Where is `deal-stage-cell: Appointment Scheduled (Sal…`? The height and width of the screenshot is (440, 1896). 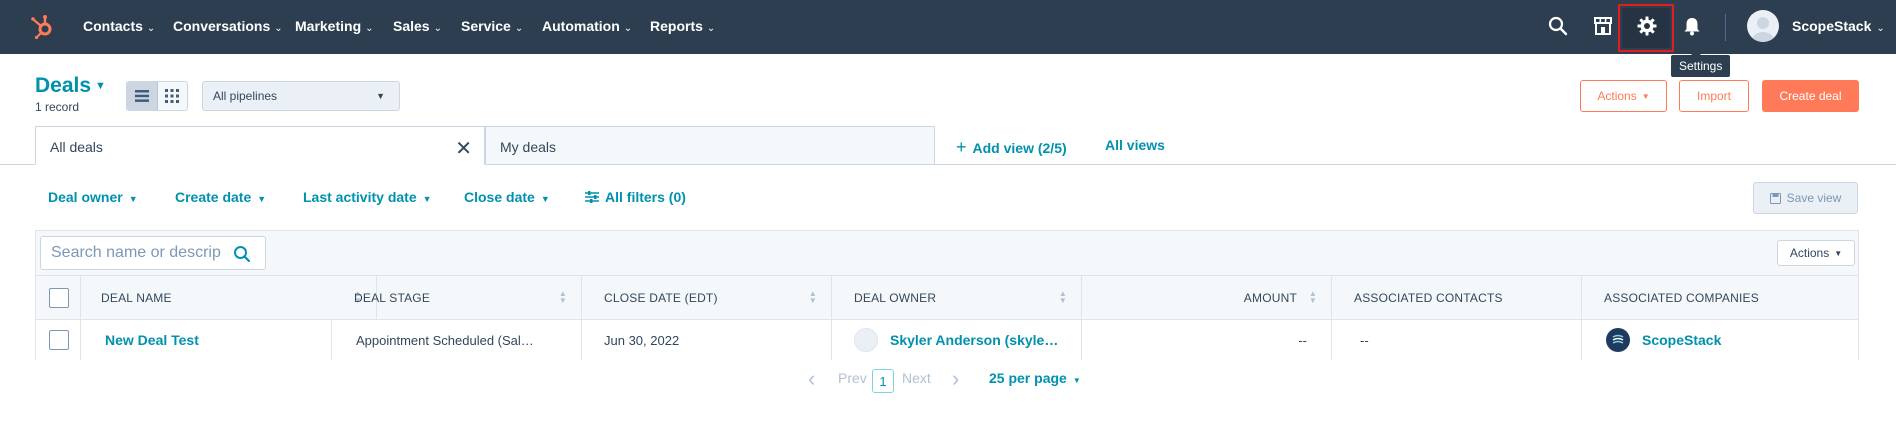 deal-stage-cell: Appointment Scheduled (Sal… is located at coordinates (457, 340).